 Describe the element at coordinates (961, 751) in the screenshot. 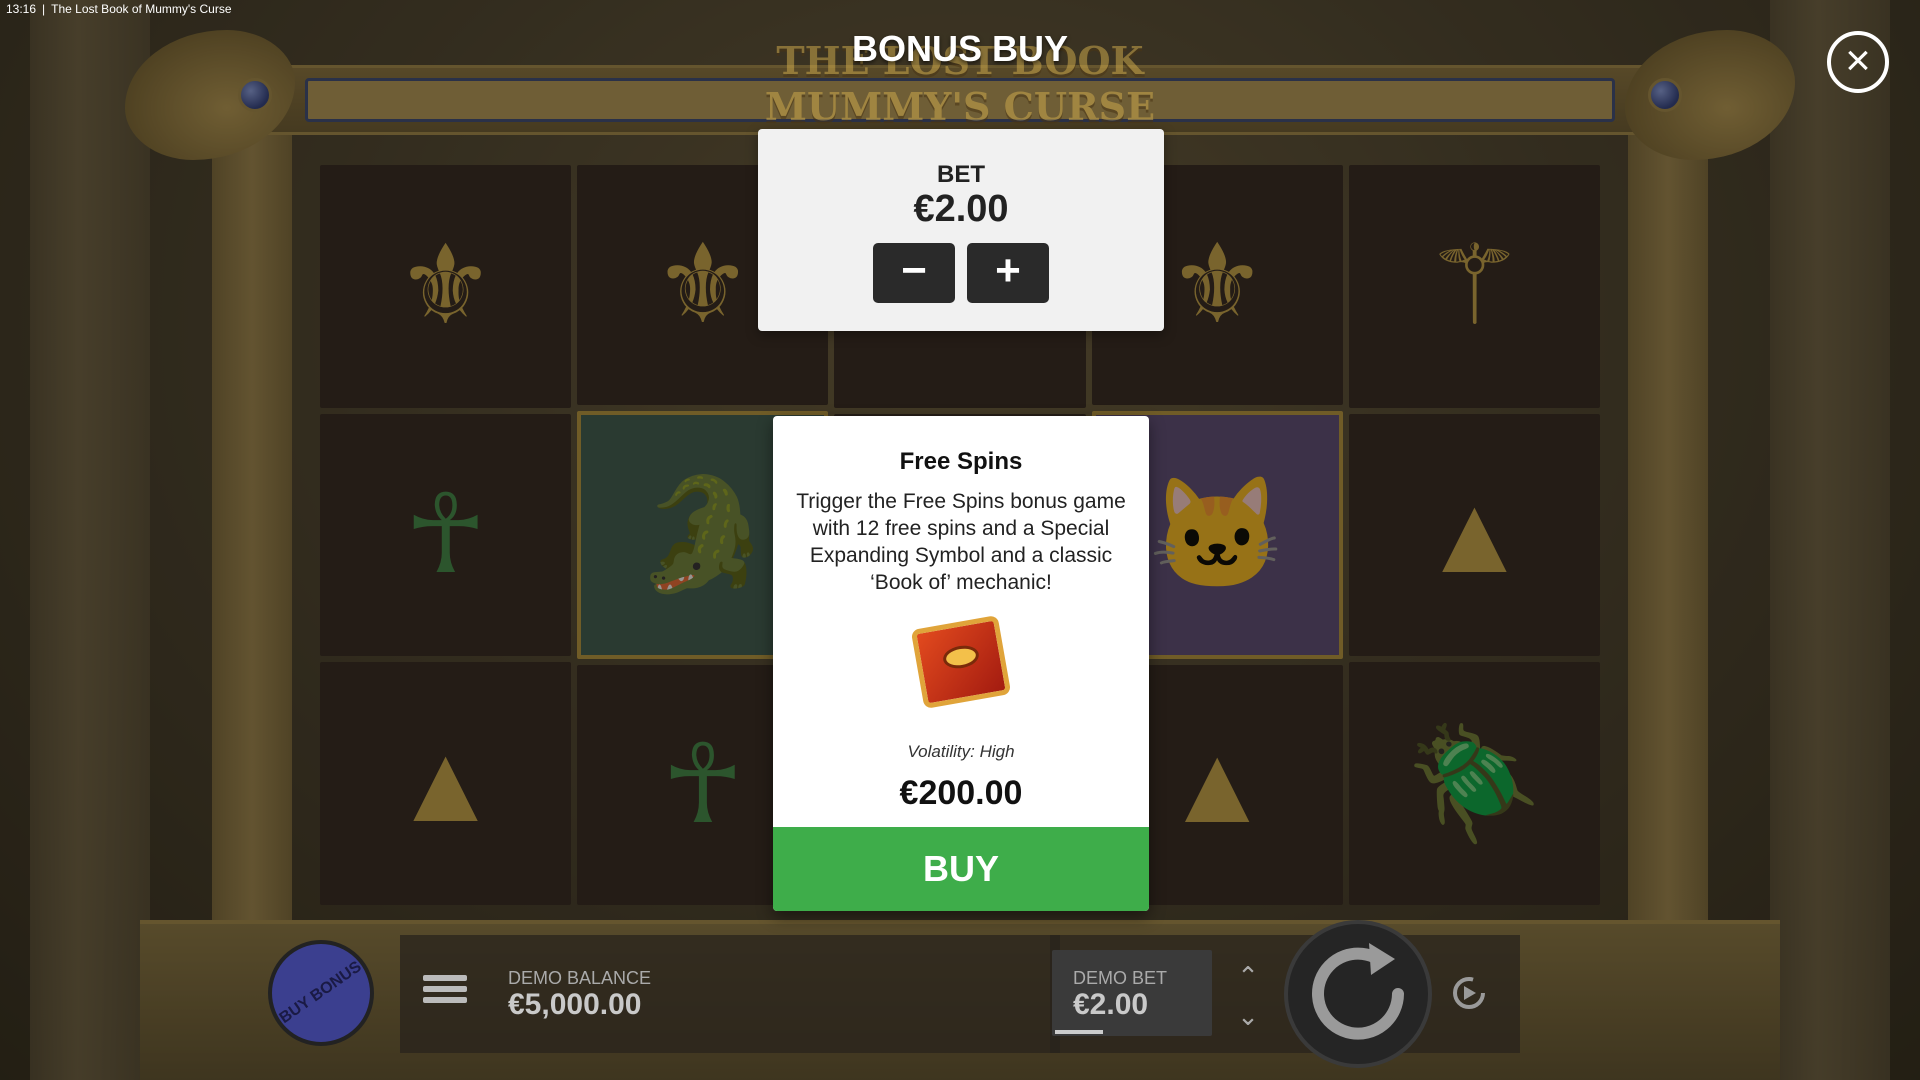

I see `offer-volatility: Volatility: High` at that location.